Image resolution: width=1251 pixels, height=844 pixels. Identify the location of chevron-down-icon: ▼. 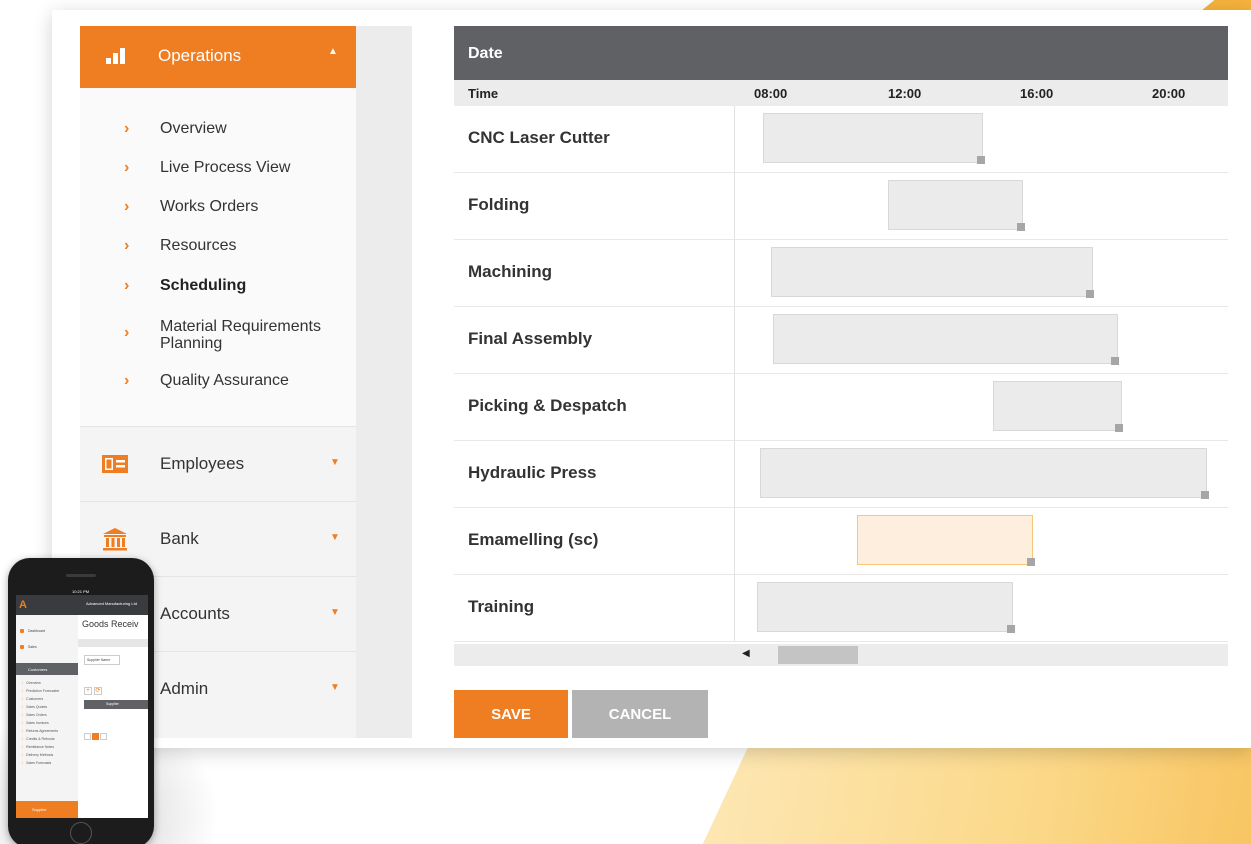
(335, 537).